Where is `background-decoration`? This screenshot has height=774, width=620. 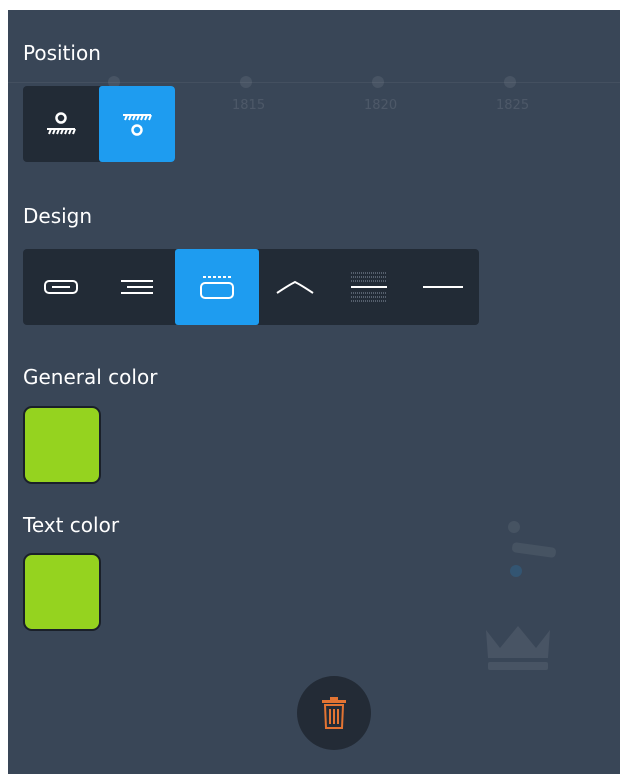 background-decoration is located at coordinates (532, 549).